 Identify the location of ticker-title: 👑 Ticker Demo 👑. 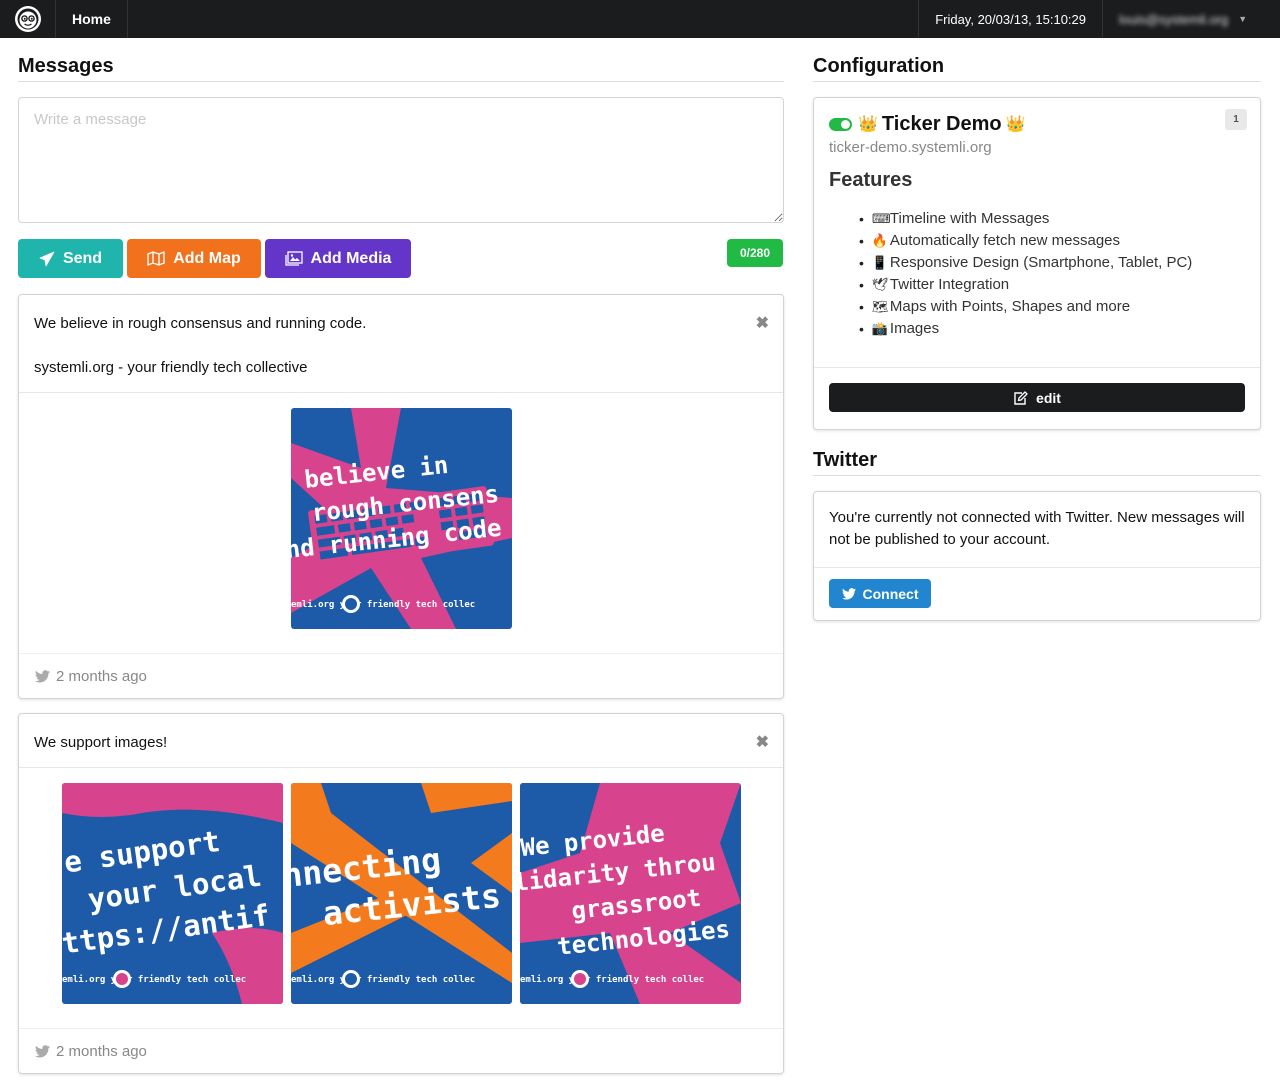
(1037, 124).